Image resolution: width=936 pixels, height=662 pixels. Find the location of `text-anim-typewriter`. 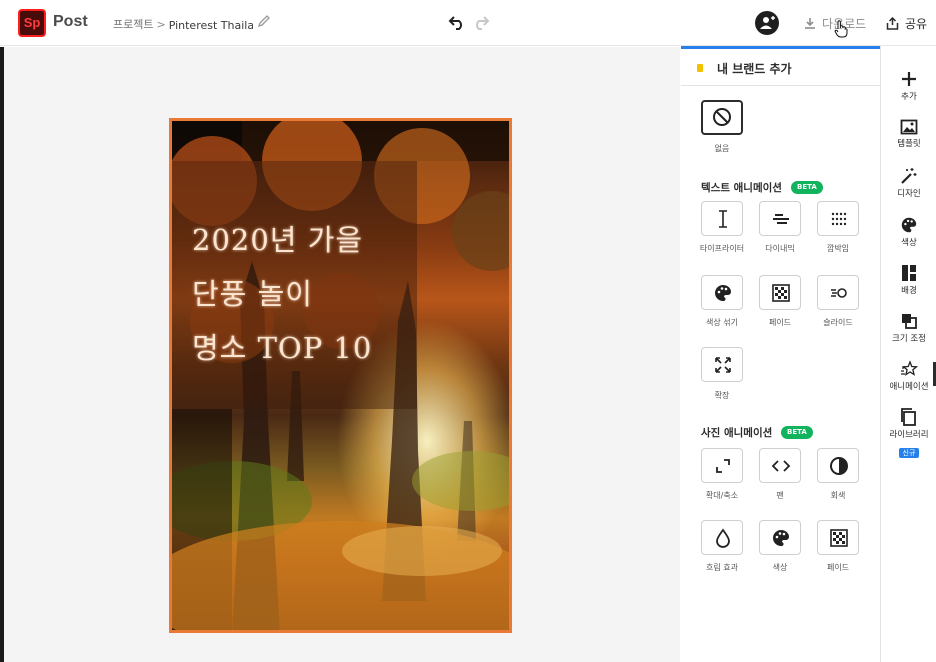

text-anim-typewriter is located at coordinates (722, 218).